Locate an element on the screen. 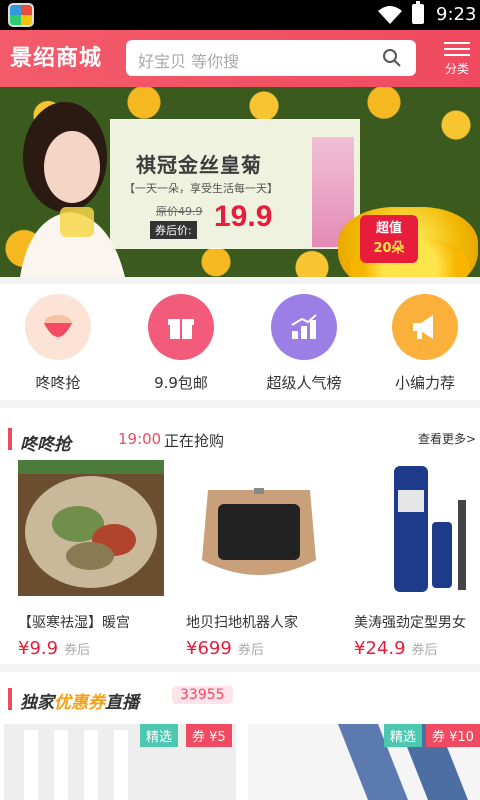 The height and width of the screenshot is (800, 480). product-name: 【驱寒祛湿】暖宫 is located at coordinates (74, 623).